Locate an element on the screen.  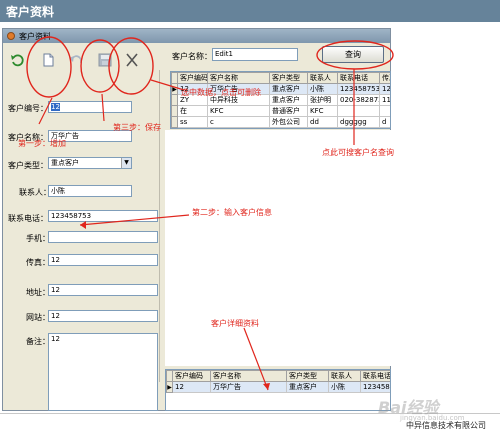
website-label: 网站： is located at coordinates (38, 317).